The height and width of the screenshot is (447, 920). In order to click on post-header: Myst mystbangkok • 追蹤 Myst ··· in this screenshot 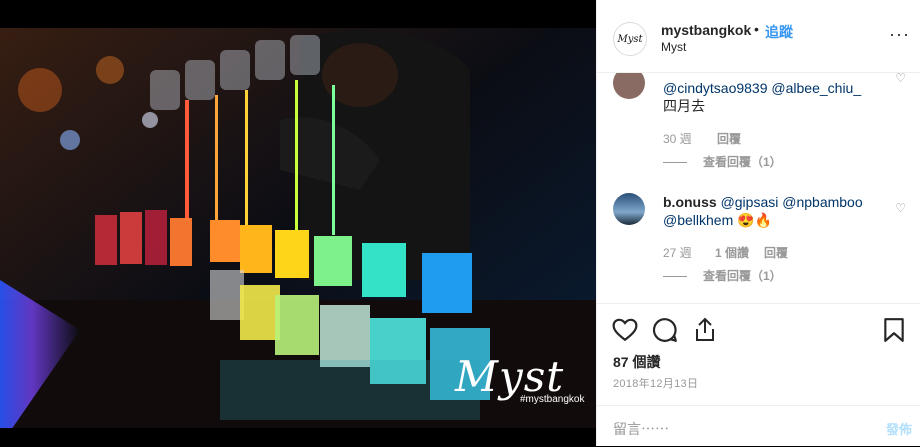, I will do `click(758, 36)`.